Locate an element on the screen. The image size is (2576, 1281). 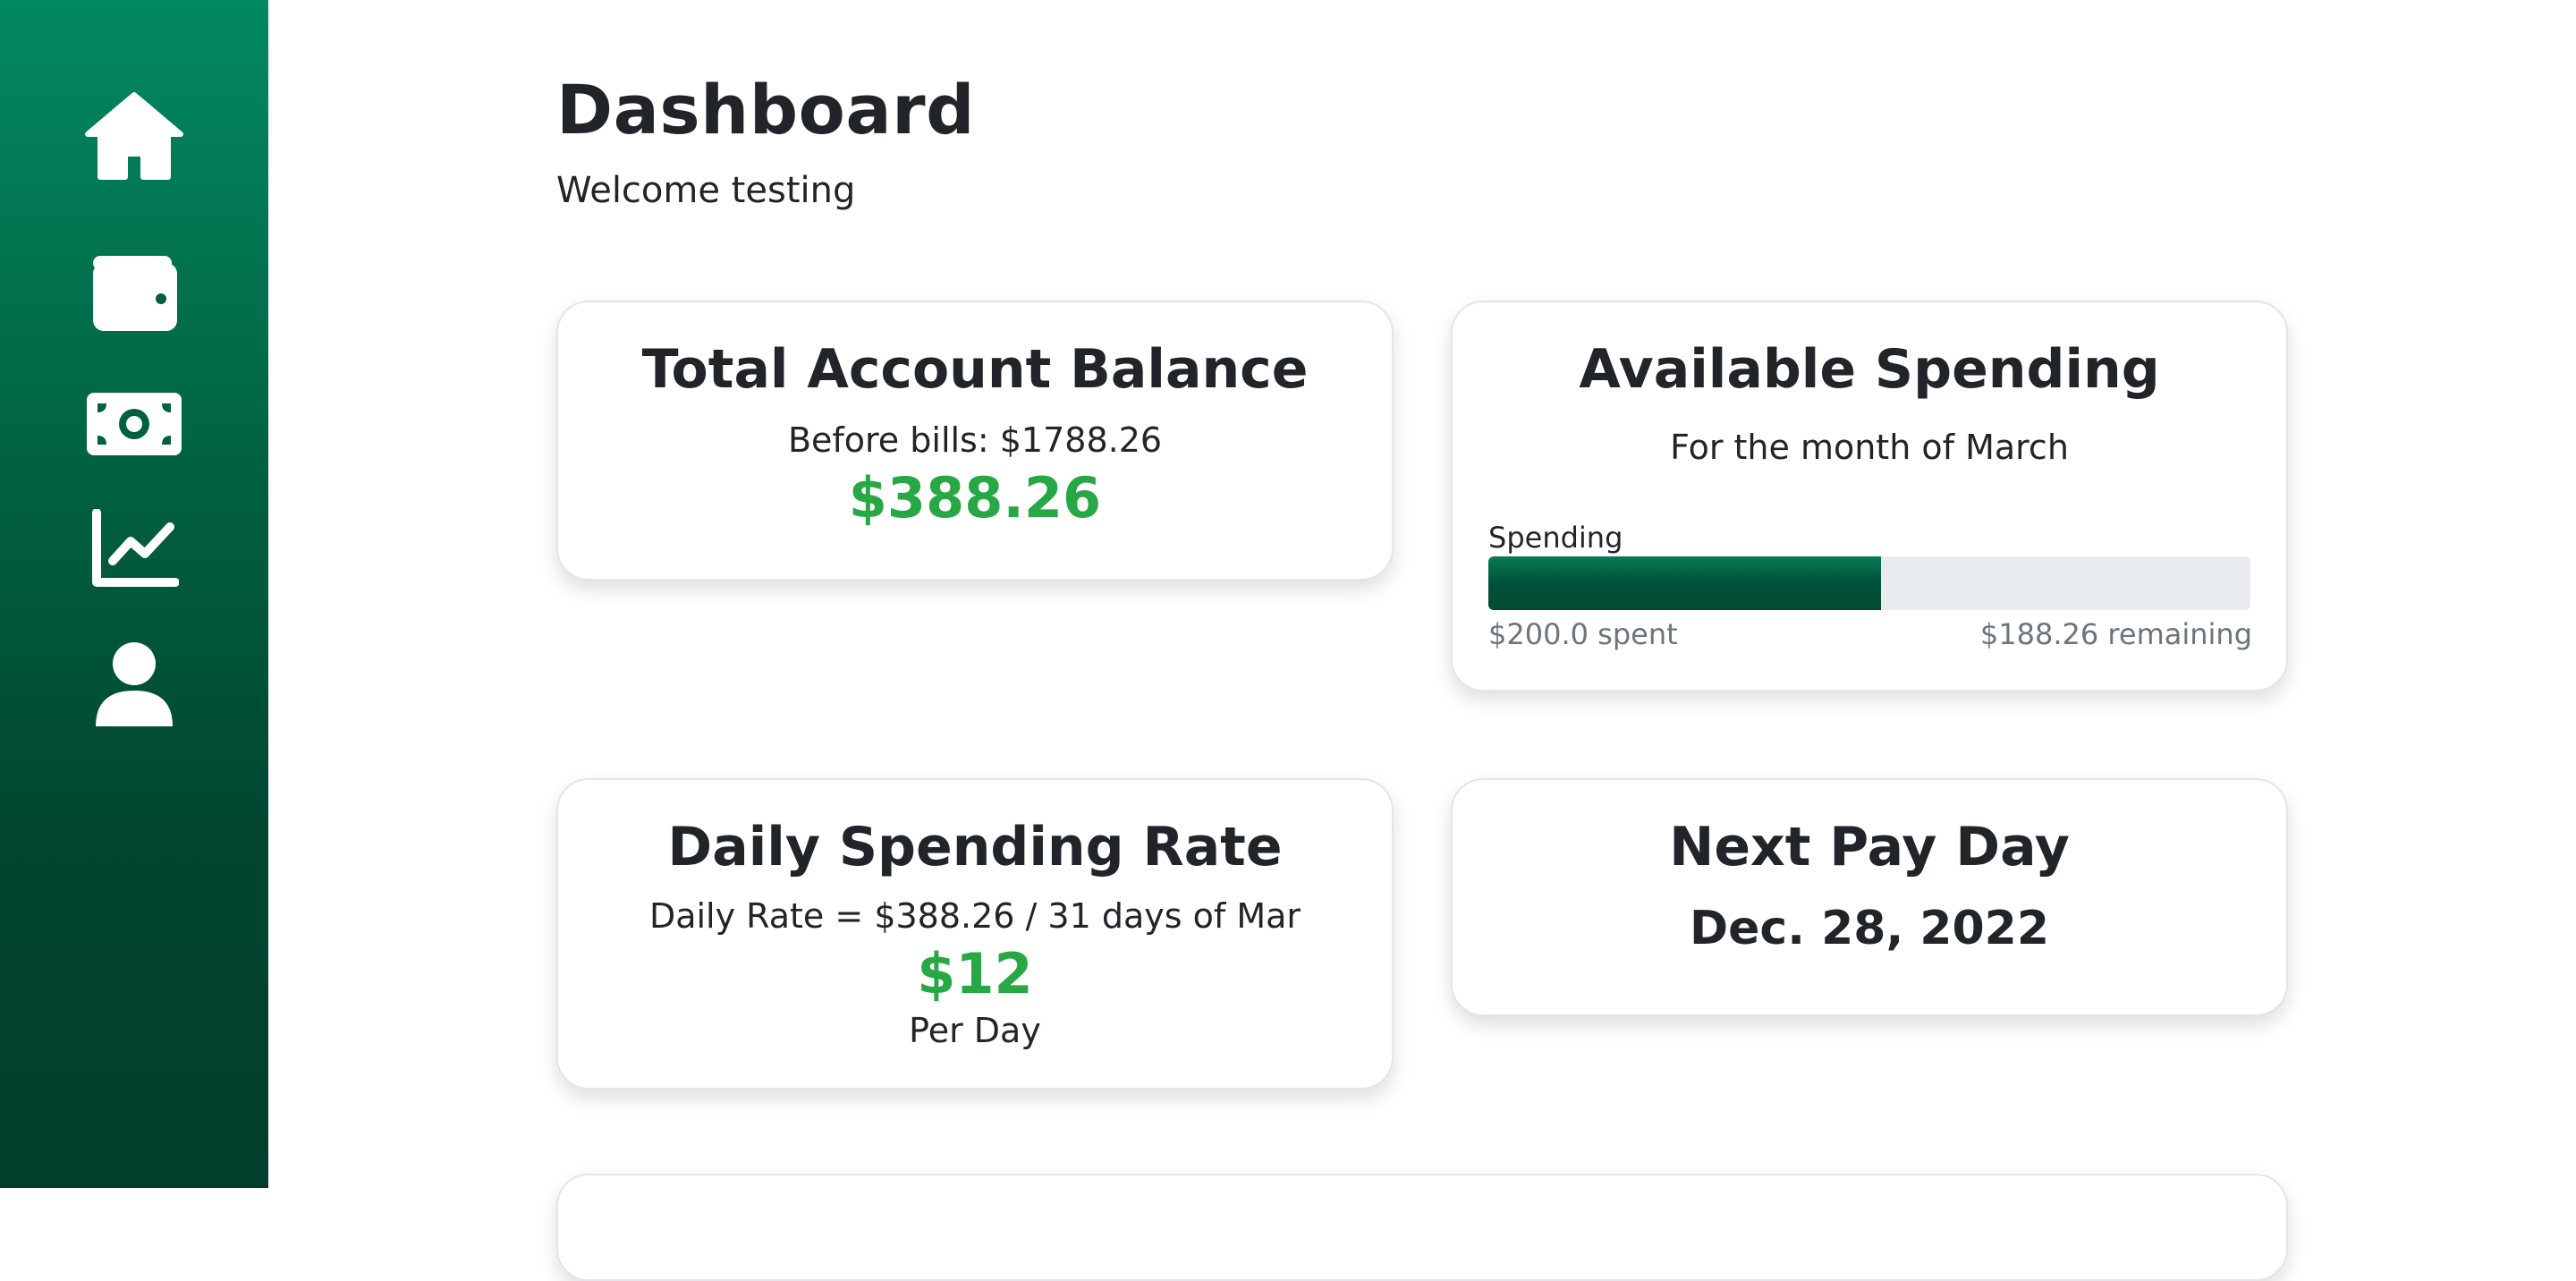
wallet-icon is located at coordinates (135, 293).